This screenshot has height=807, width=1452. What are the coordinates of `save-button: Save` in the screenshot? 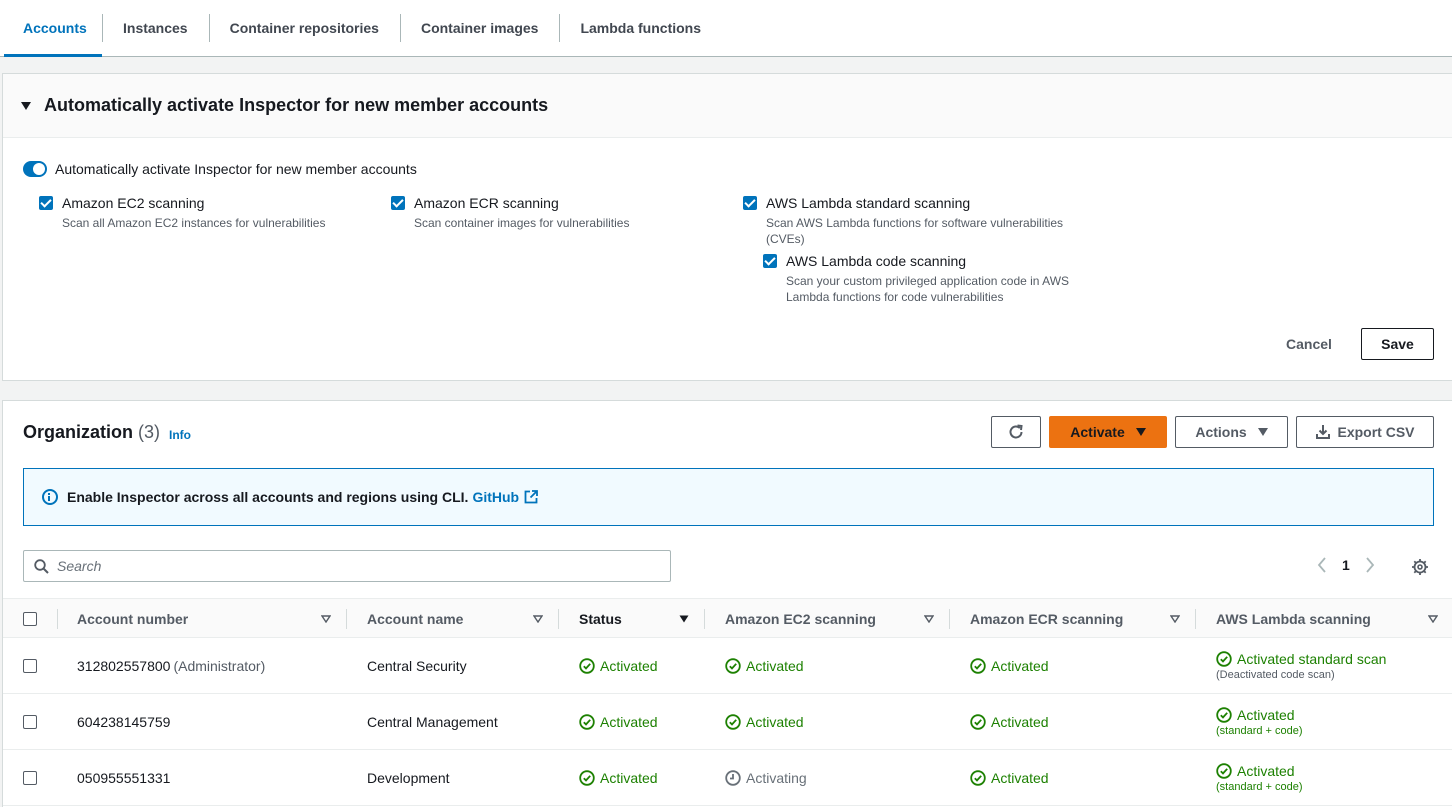 It's located at (1397, 344).